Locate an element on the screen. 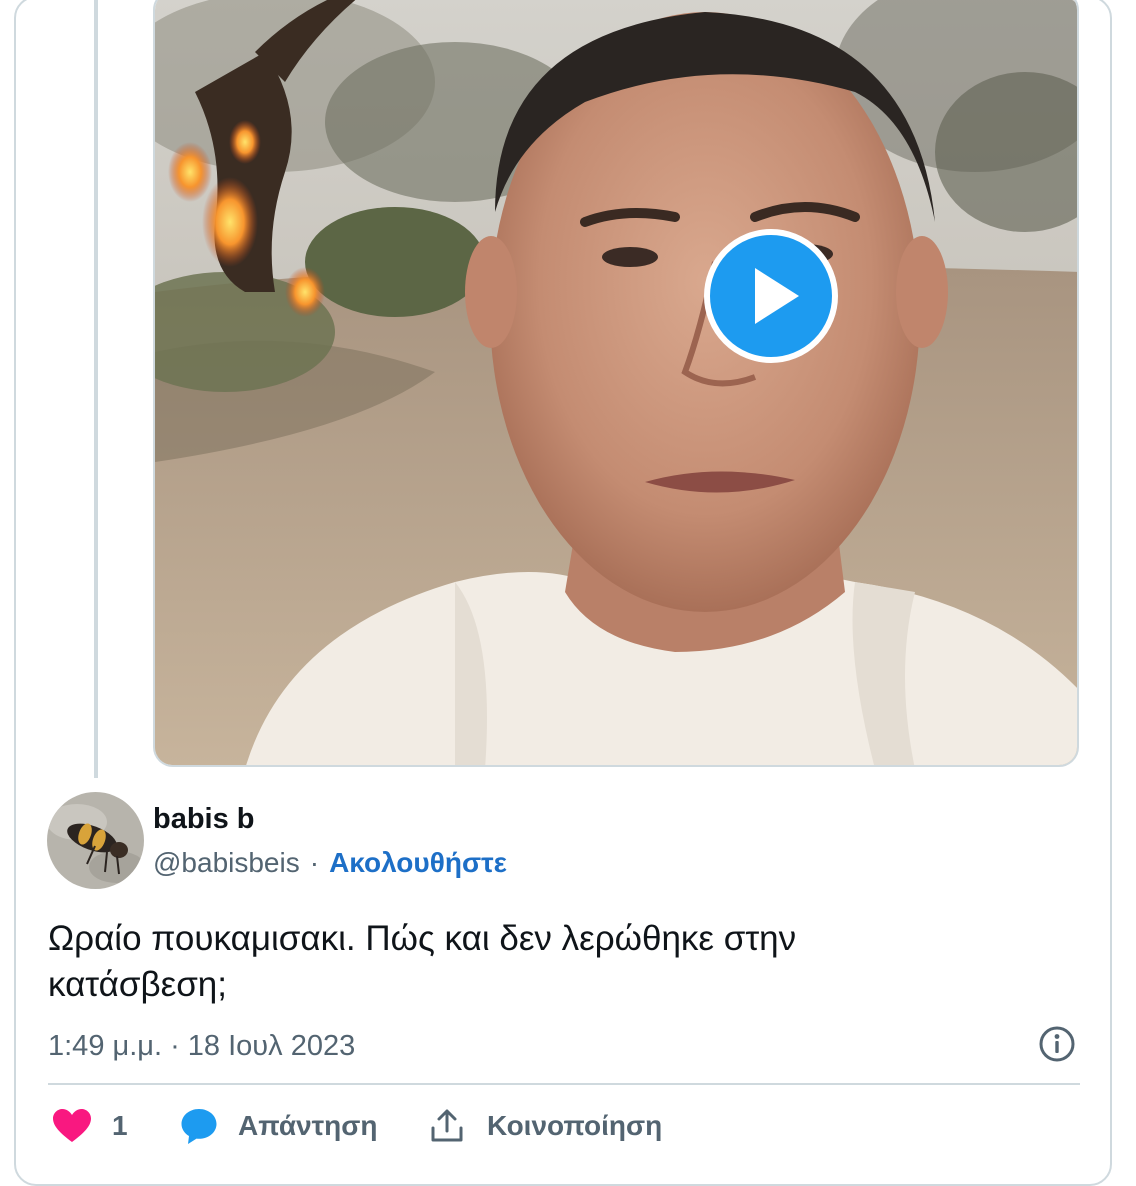 The image size is (1136, 1186). like-button: 1 is located at coordinates (90, 1126).